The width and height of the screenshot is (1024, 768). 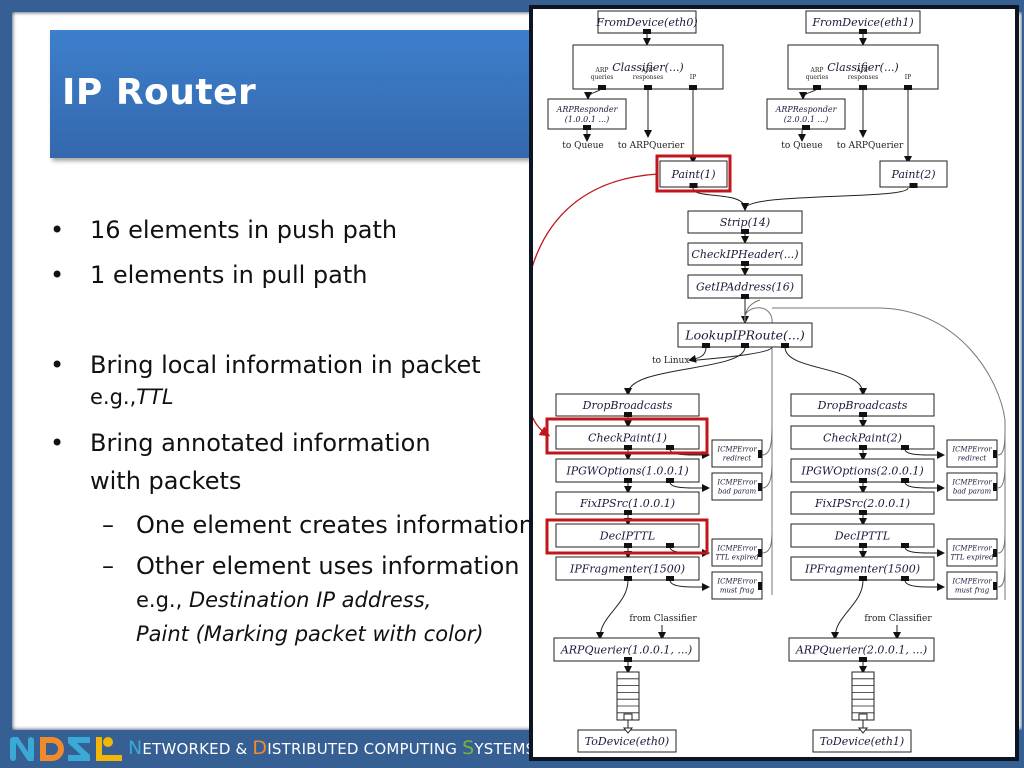 I want to click on left-check-paint: CheckPaint(1), so click(x=627, y=437).